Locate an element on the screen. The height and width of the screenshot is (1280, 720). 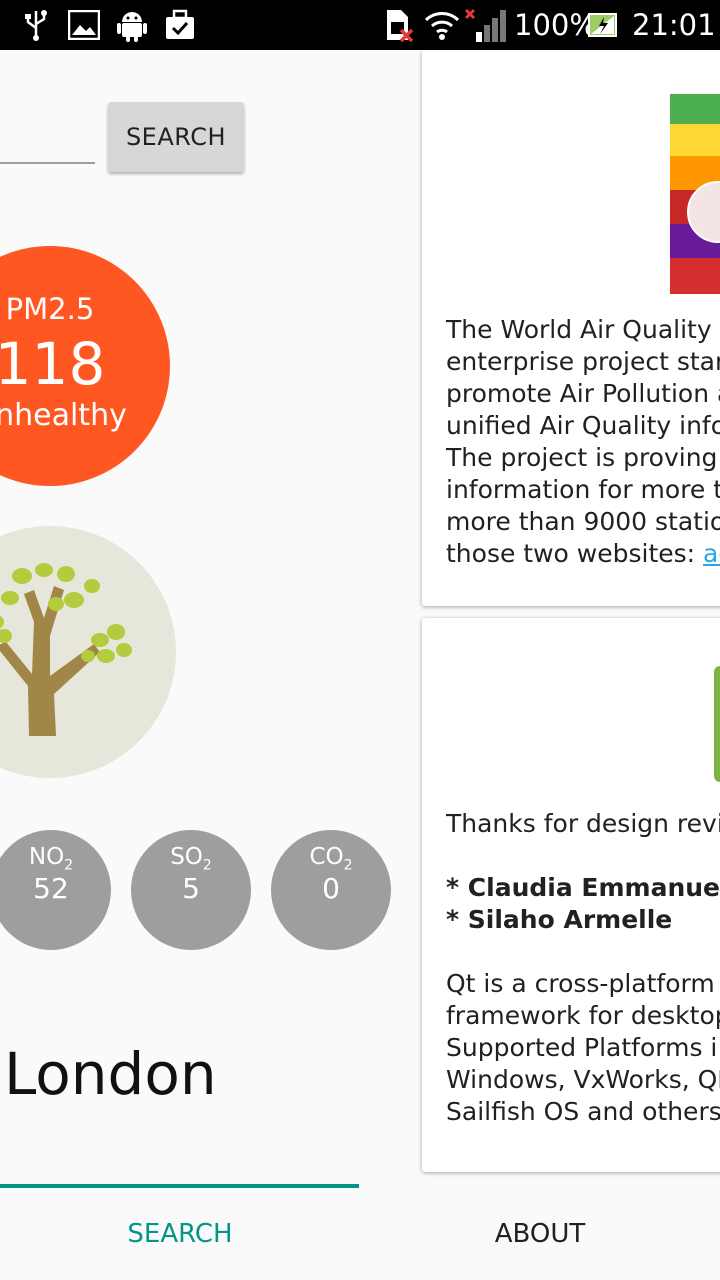
qt-logo-icon is located at coordinates (717, 724).